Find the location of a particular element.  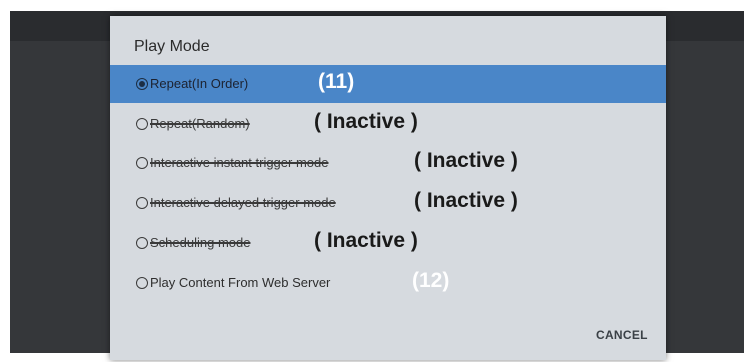

option-label: Scheduling mode is located at coordinates (200, 242).